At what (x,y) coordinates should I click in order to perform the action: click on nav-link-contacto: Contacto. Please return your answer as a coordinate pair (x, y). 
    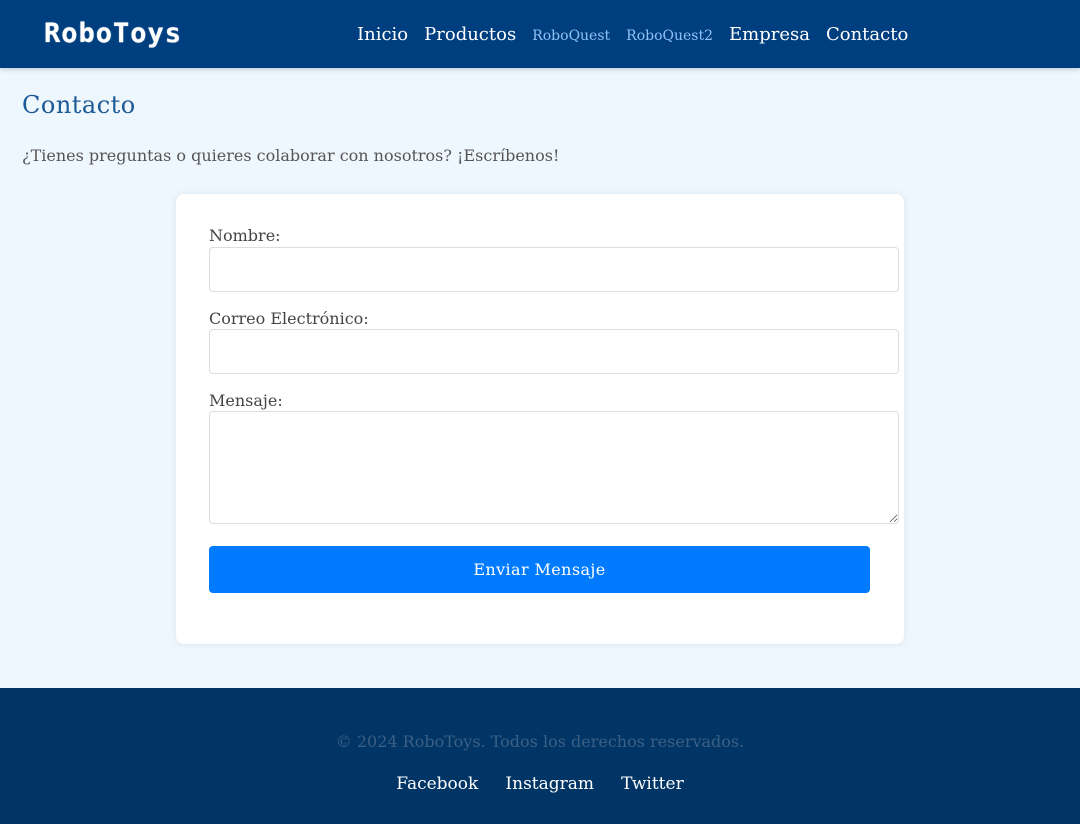
    Looking at the image, I should click on (867, 34).